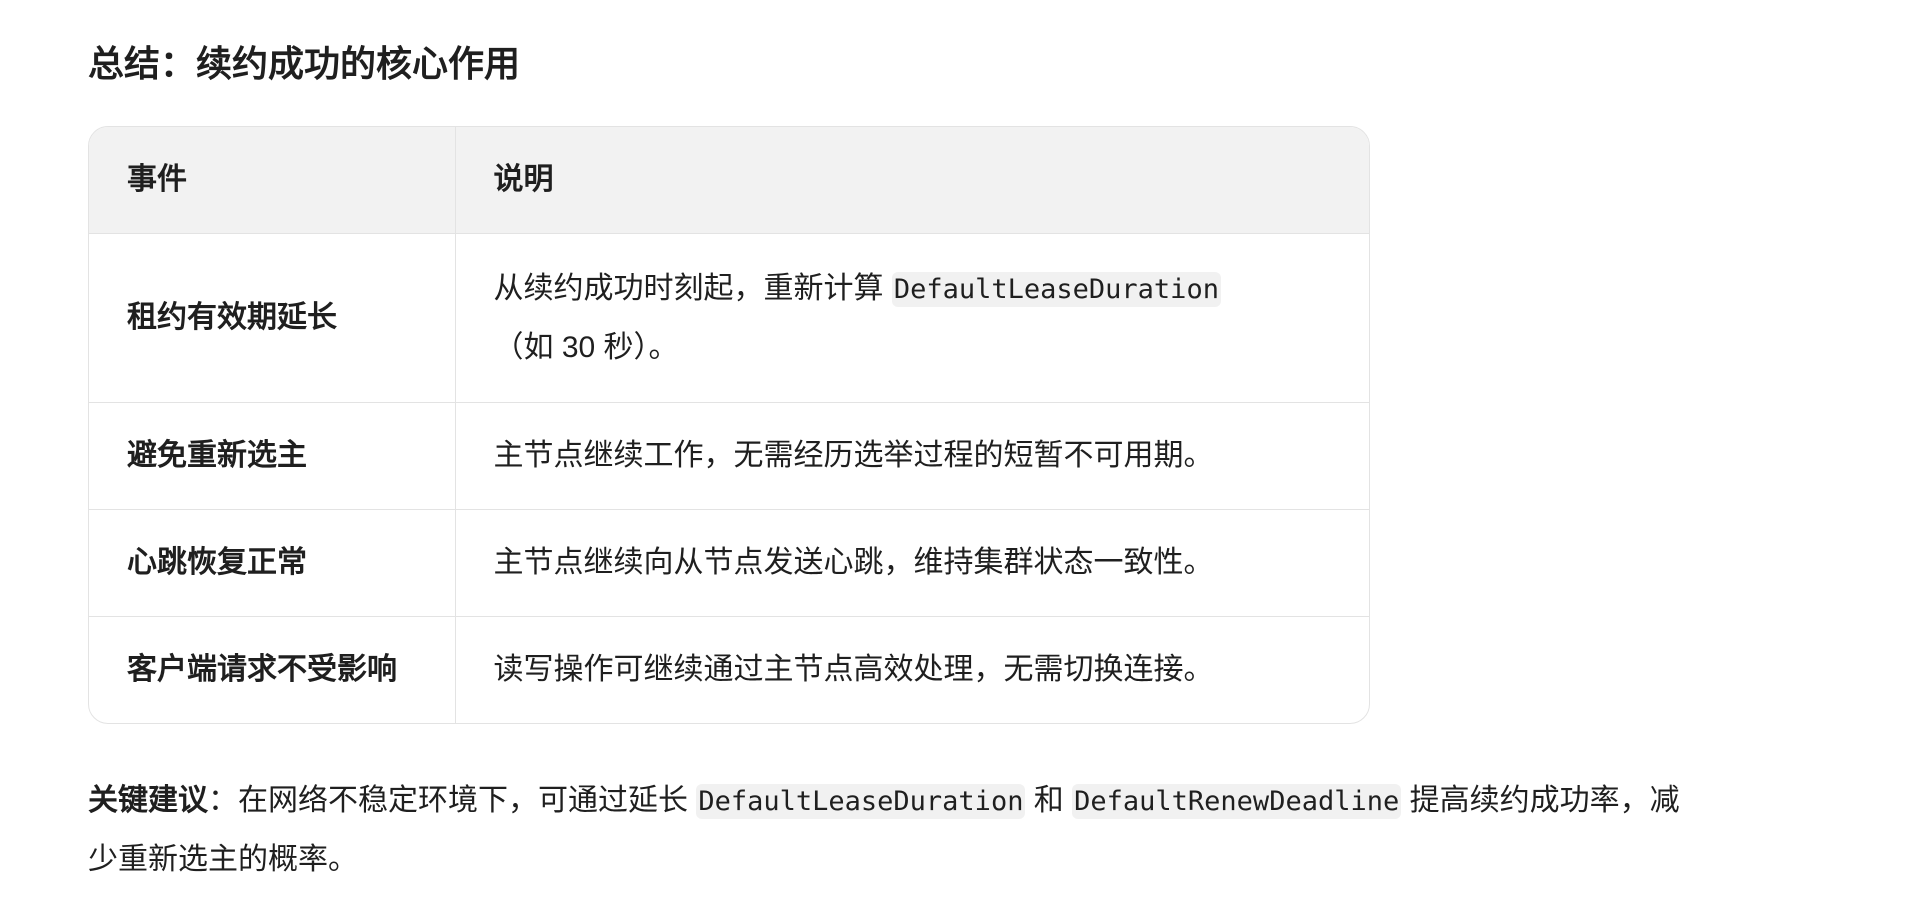 This screenshot has height=919, width=1930. I want to click on inline-code: DefaultRenewDeadline, so click(1237, 801).